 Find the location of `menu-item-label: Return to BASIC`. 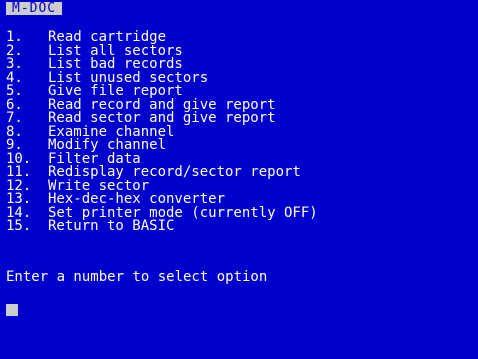

menu-item-label: Return to BASIC is located at coordinates (111, 226).